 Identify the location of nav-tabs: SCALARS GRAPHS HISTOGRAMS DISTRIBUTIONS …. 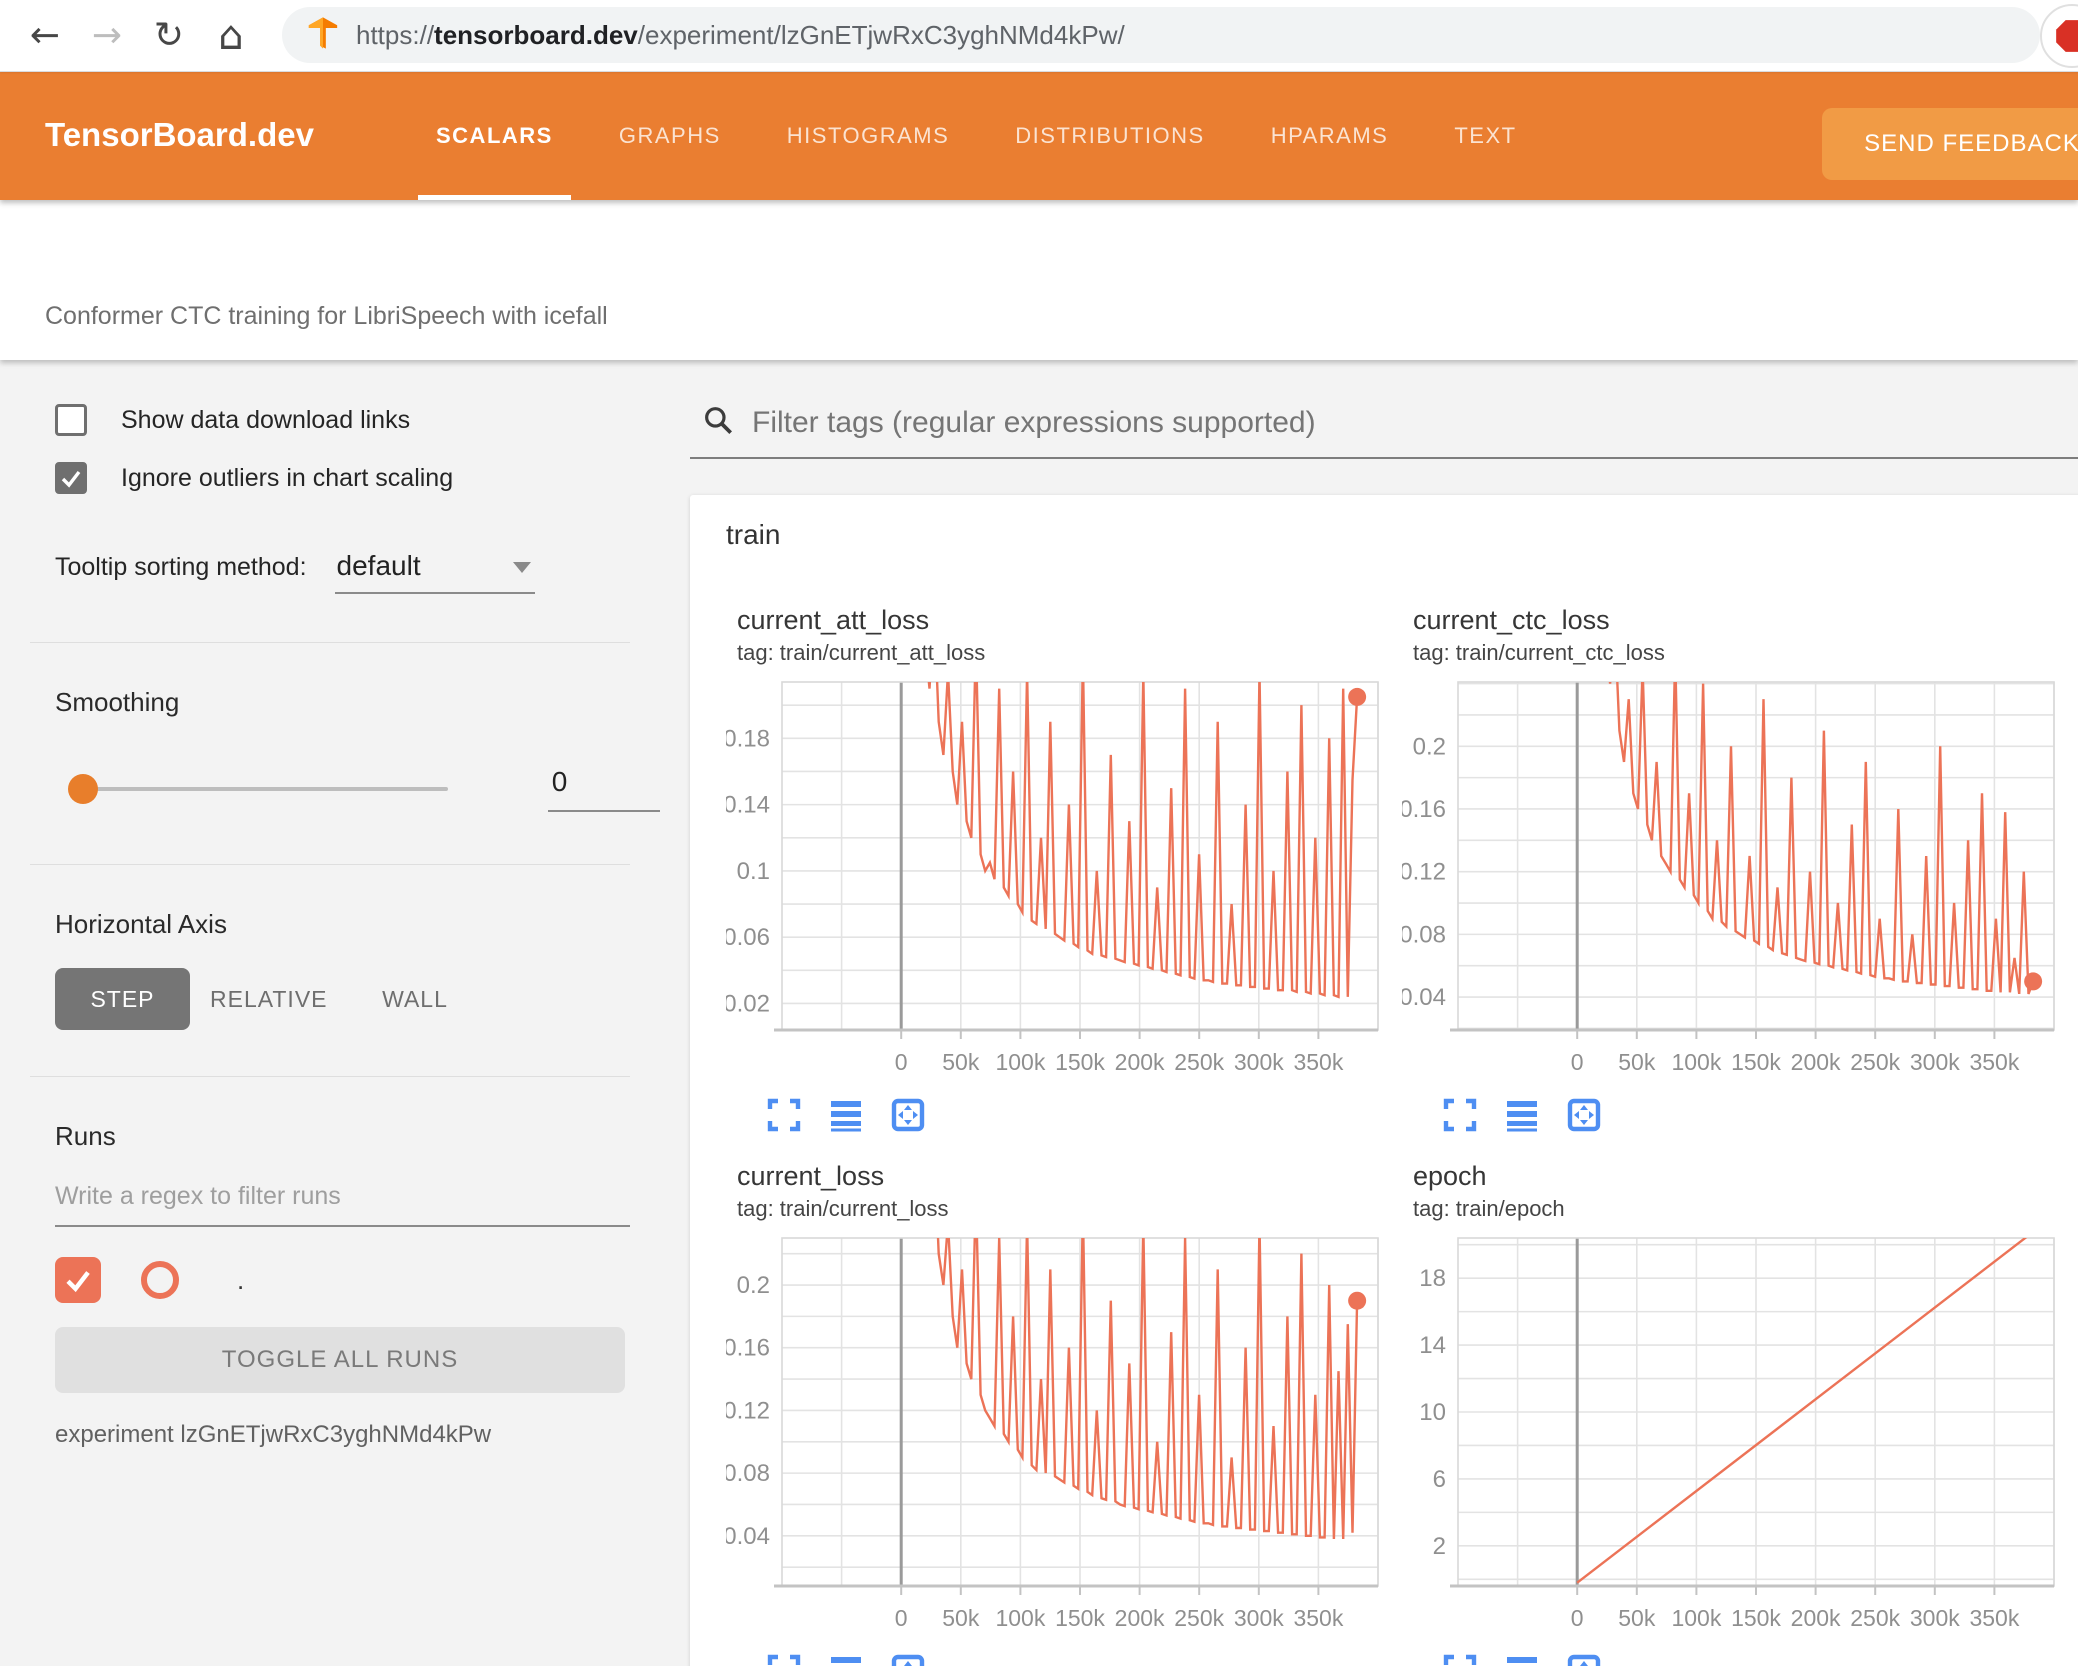
(970, 136).